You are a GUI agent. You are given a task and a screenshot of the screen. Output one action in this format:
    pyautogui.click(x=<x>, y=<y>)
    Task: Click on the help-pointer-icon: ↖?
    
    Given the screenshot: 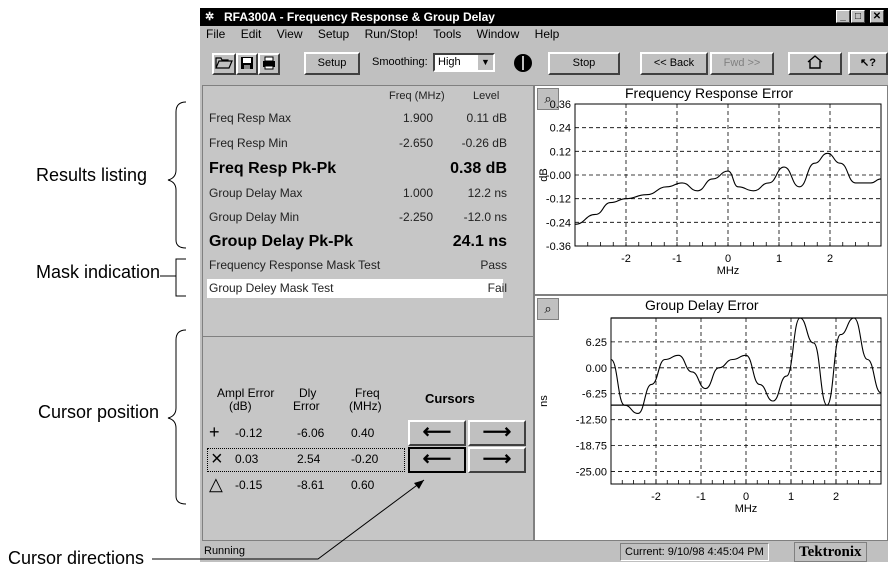 What is the action you would take?
    pyautogui.click(x=868, y=63)
    